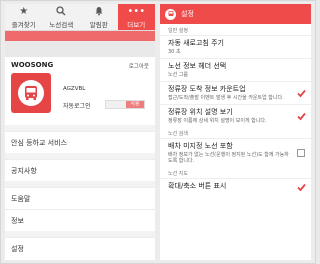 Image resolution: width=320 pixels, height=264 pixels. What do you see at coordinates (226, 98) in the screenshot?
I see `setting-subtitle: 접근/도착/출발 이벤트 발생 후 시간을 카운트업 합니다.` at bounding box center [226, 98].